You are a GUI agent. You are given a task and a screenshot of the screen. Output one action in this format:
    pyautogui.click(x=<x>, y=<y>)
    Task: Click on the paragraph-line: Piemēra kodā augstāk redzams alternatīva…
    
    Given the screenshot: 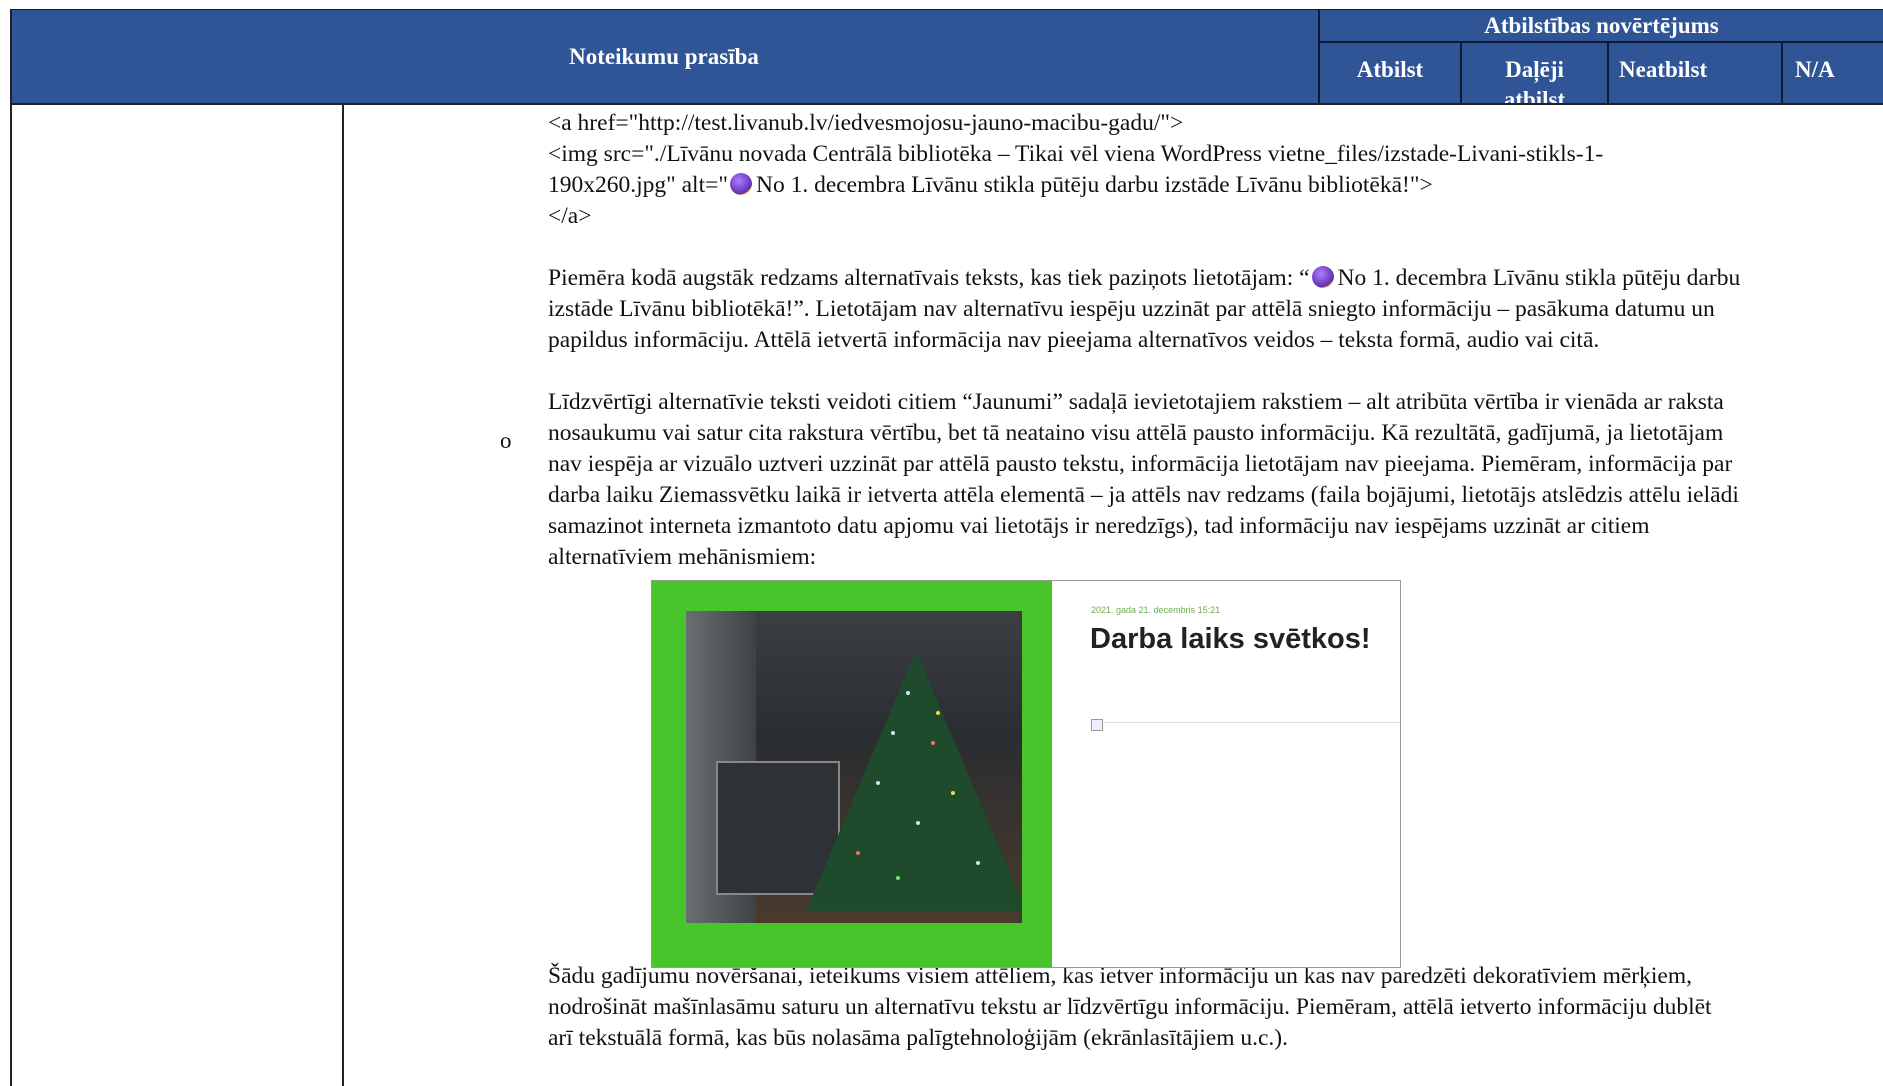 What is the action you would take?
    pyautogui.click(x=1215, y=278)
    